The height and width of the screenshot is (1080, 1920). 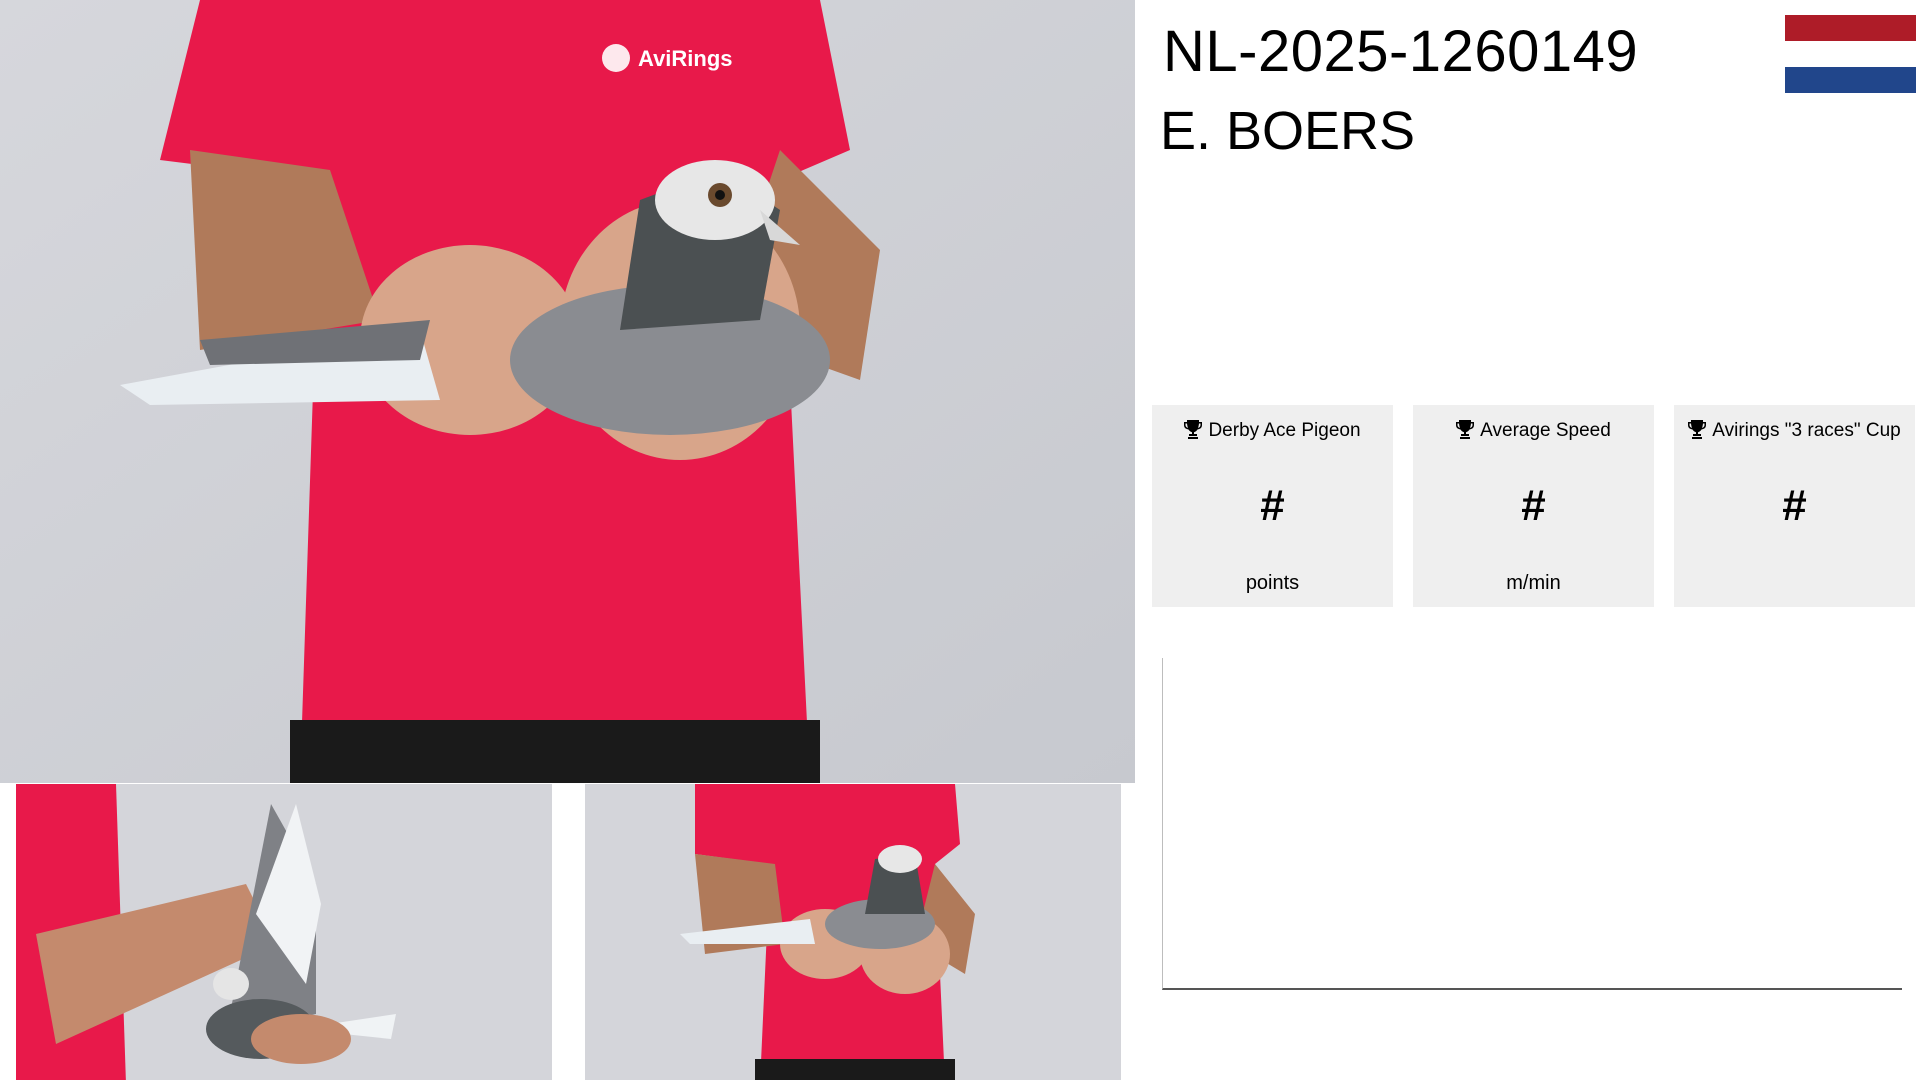 I want to click on stat-card-3-races-cup: Avirings "3 races" Cup #, so click(x=1794, y=506).